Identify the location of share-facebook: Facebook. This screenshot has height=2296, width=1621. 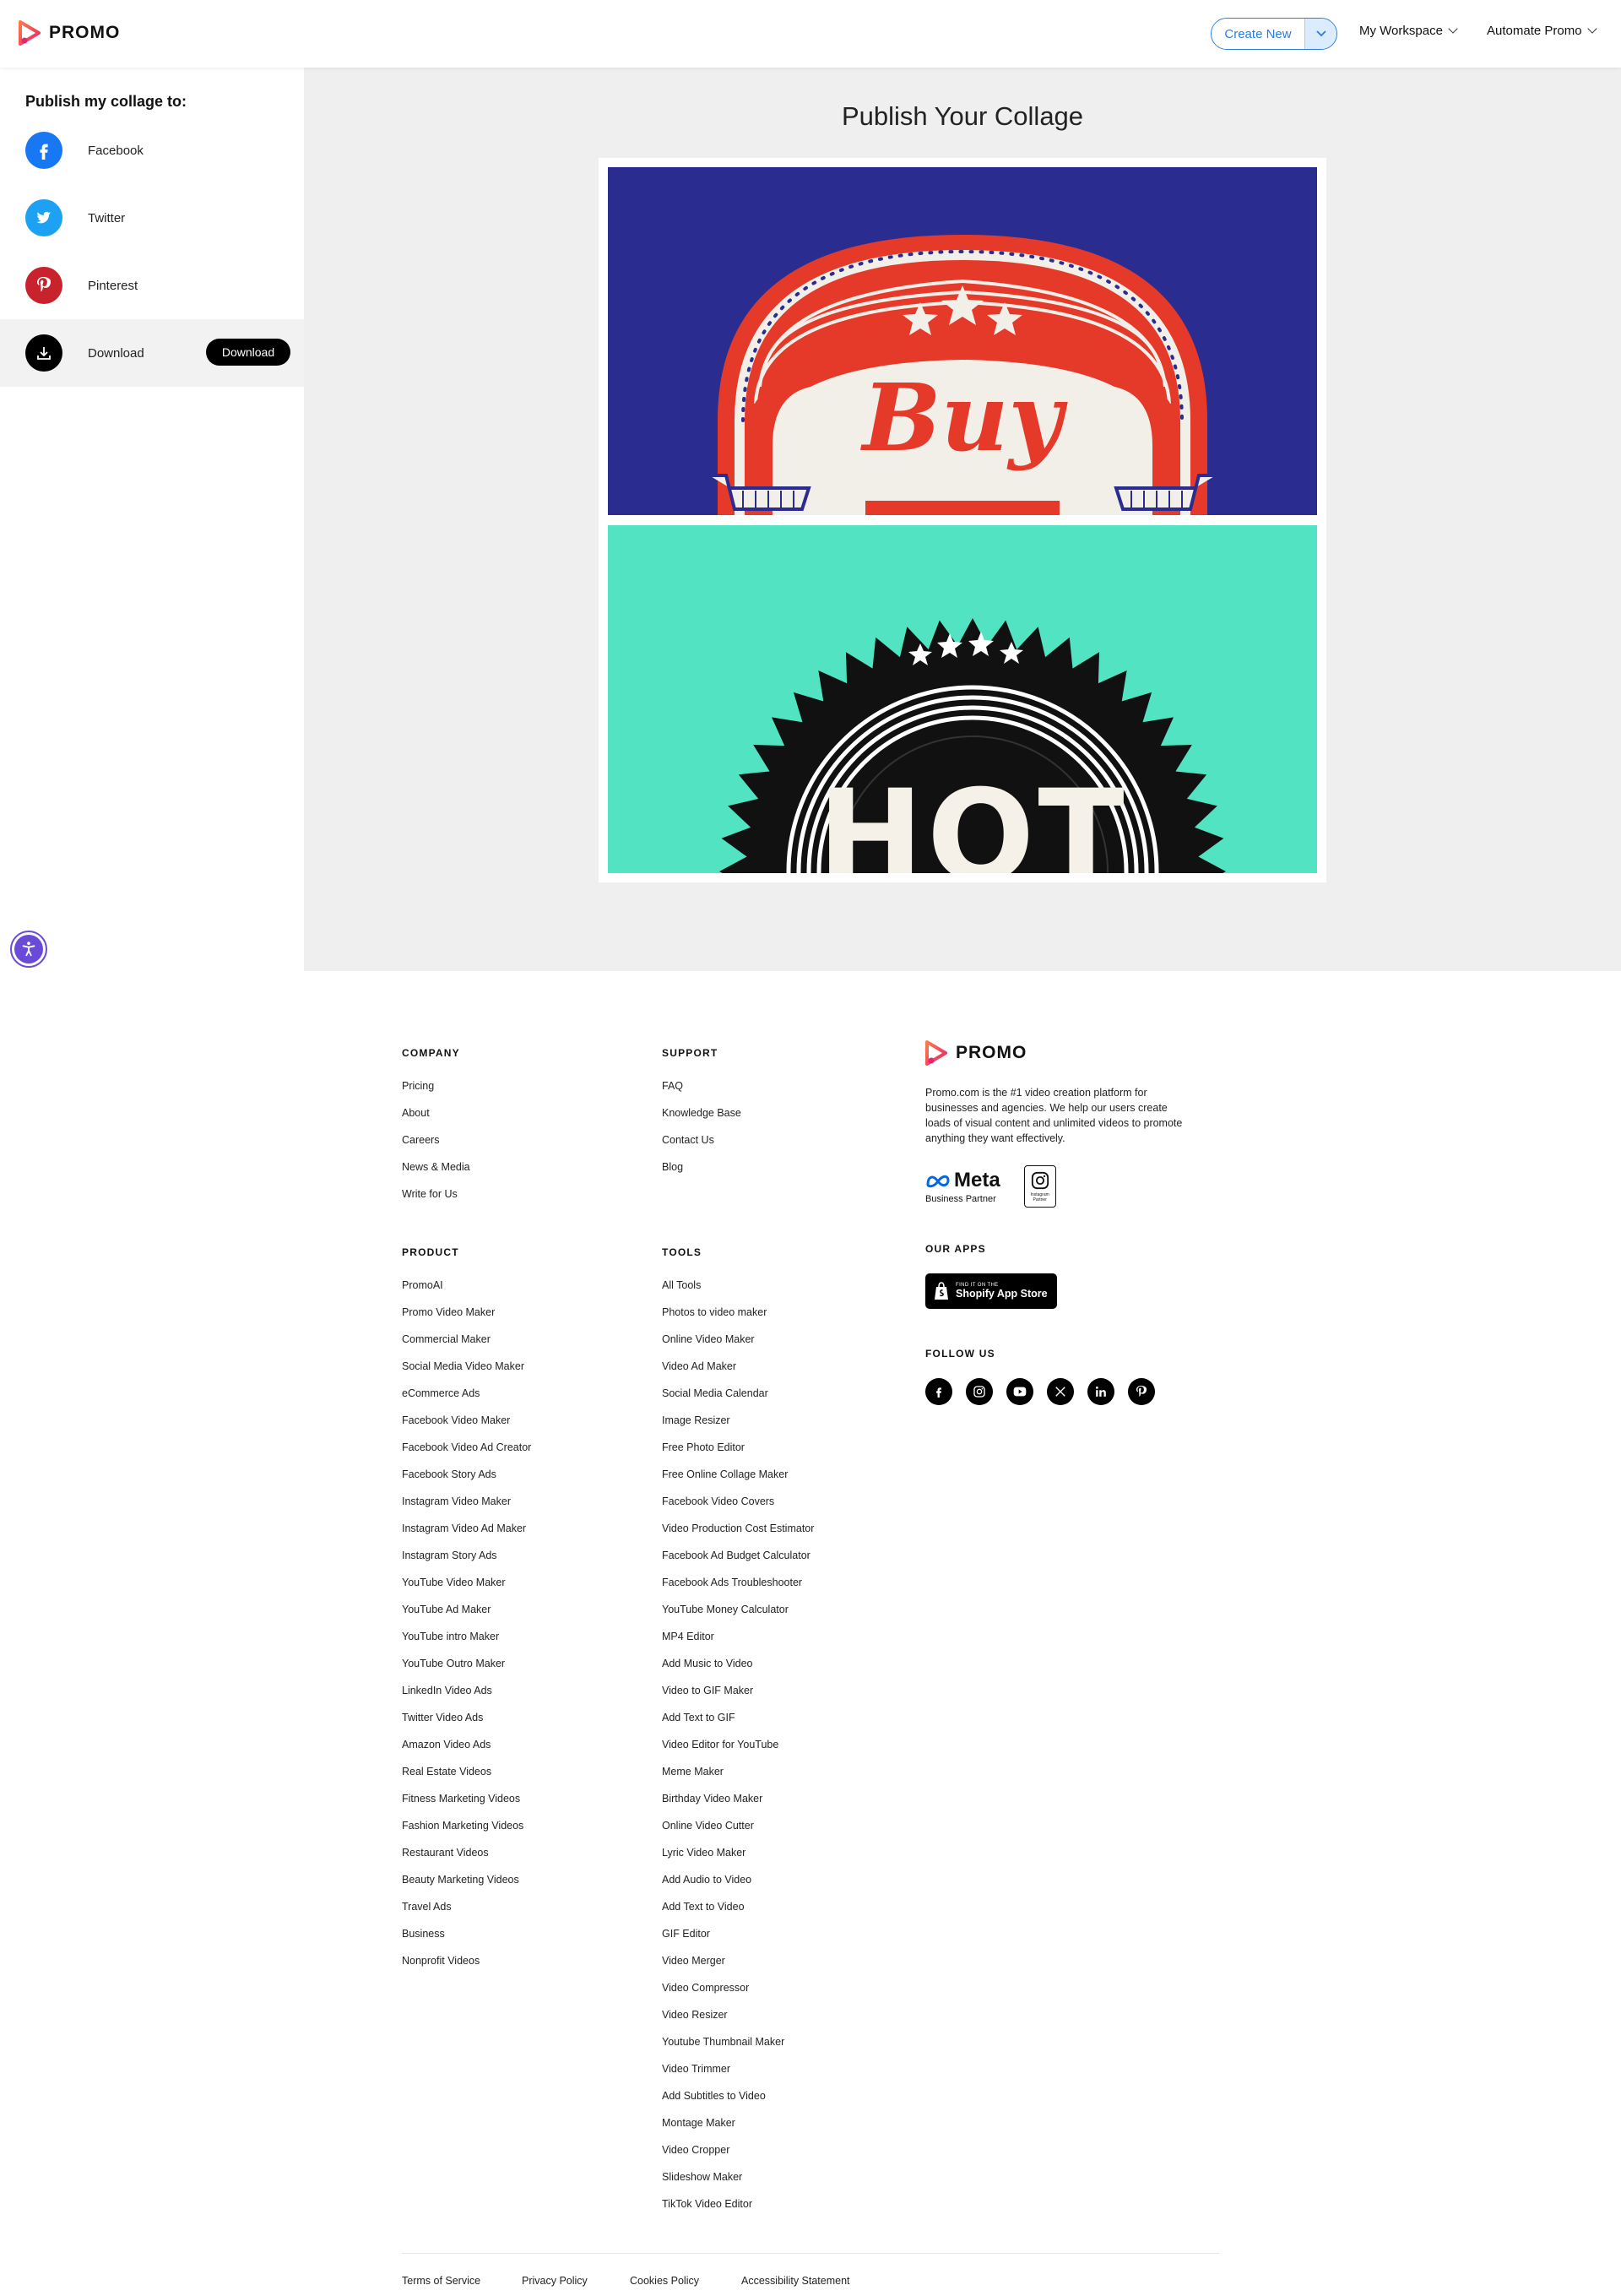
(152, 150).